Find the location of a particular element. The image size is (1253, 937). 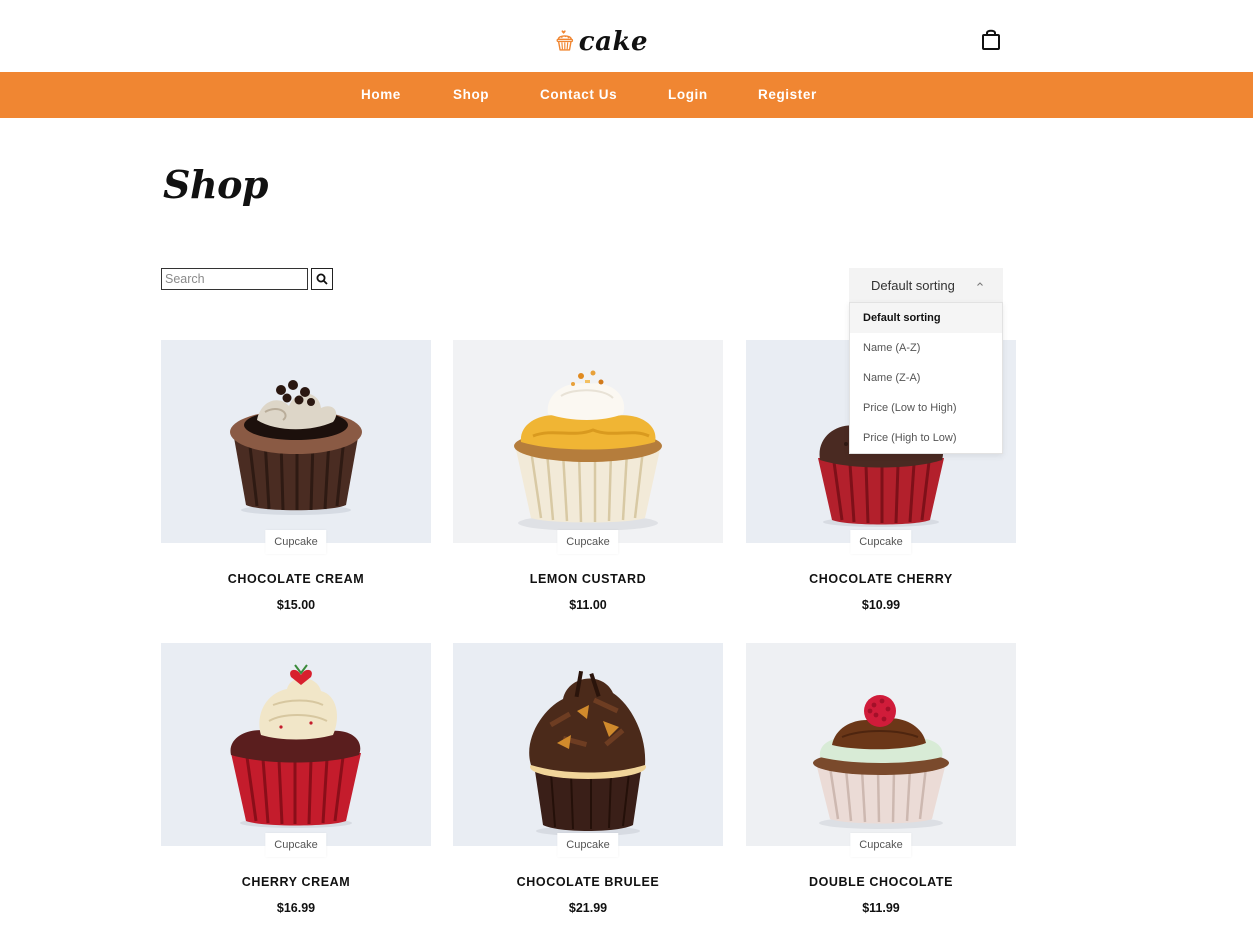

product-price: $11.99 is located at coordinates (881, 908).